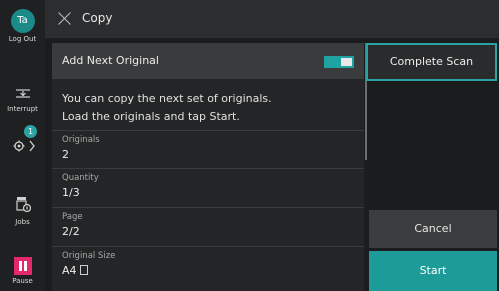 This screenshot has height=291, width=499. I want to click on logout-button: Ta Log Out, so click(22, 26).